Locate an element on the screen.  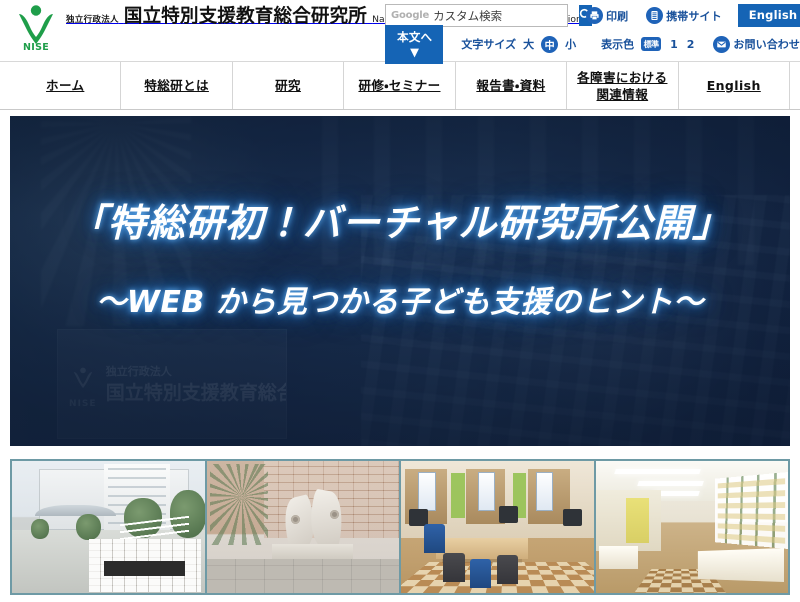
corridor-light-a is located at coordinates (657, 471).